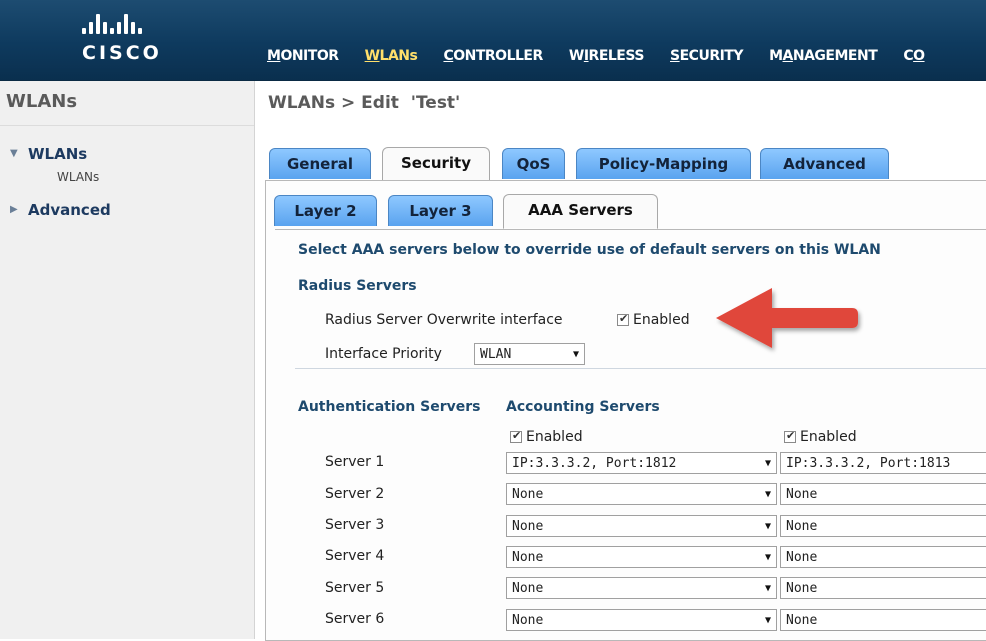 The image size is (986, 641). I want to click on server-3-acct-select: None, so click(883, 526).